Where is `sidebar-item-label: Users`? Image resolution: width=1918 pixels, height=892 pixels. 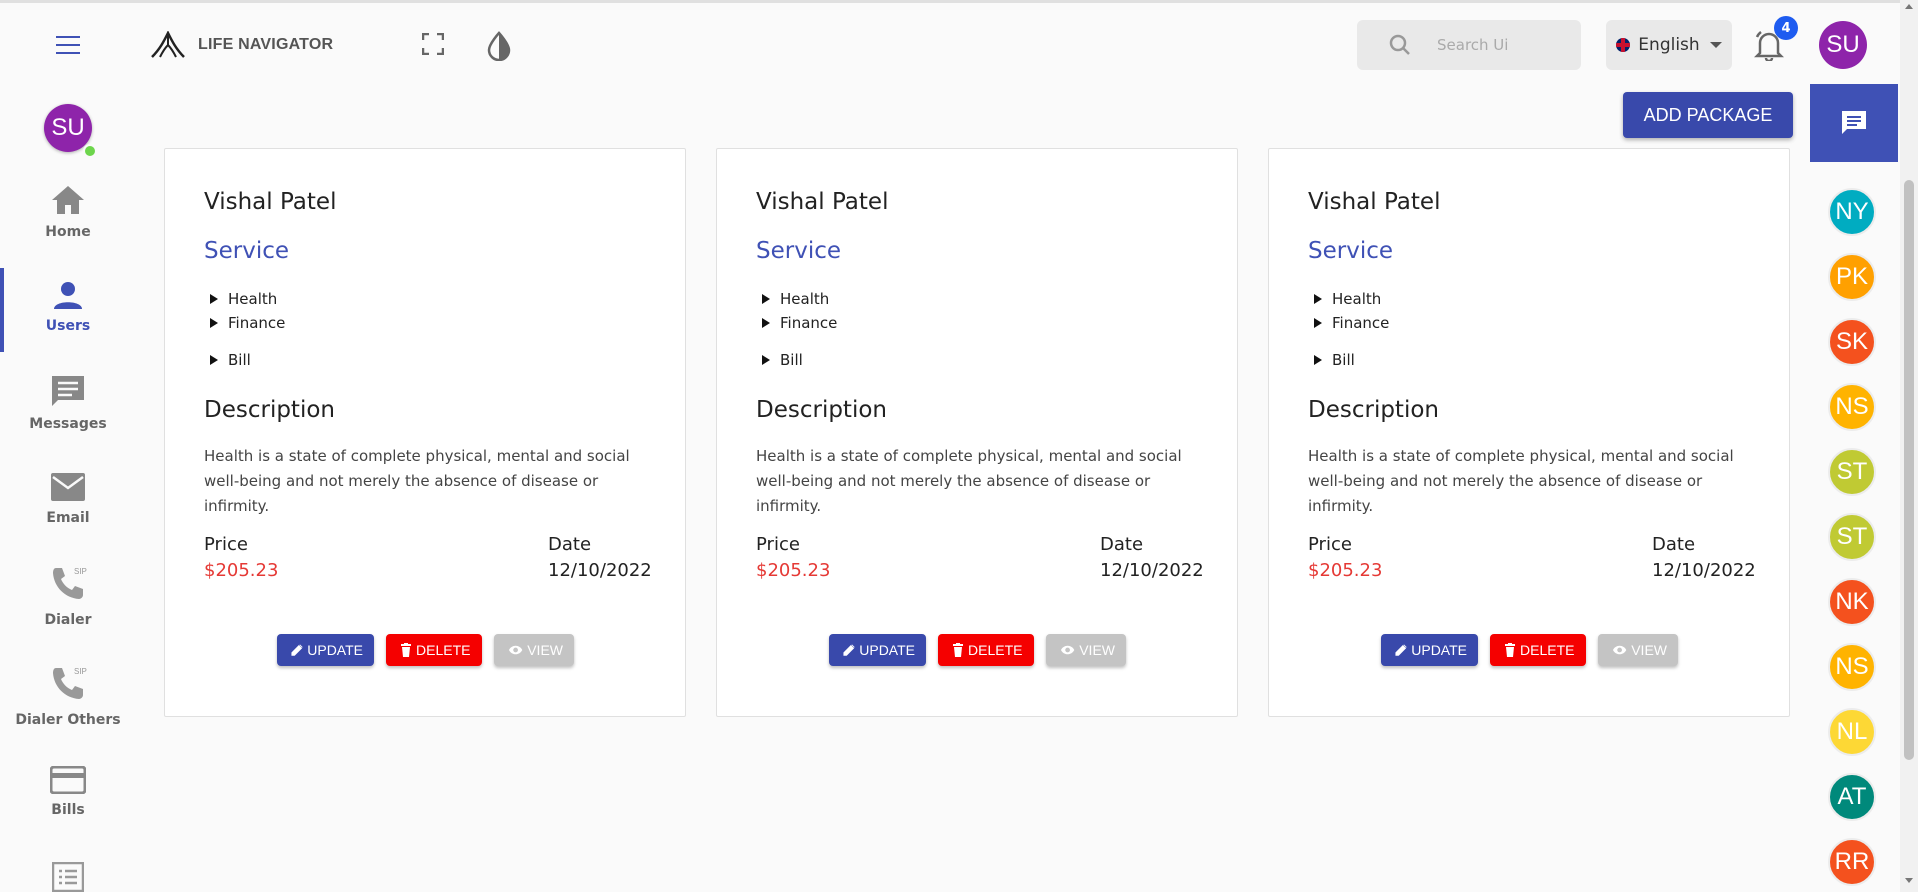
sidebar-item-label: Users is located at coordinates (68, 326).